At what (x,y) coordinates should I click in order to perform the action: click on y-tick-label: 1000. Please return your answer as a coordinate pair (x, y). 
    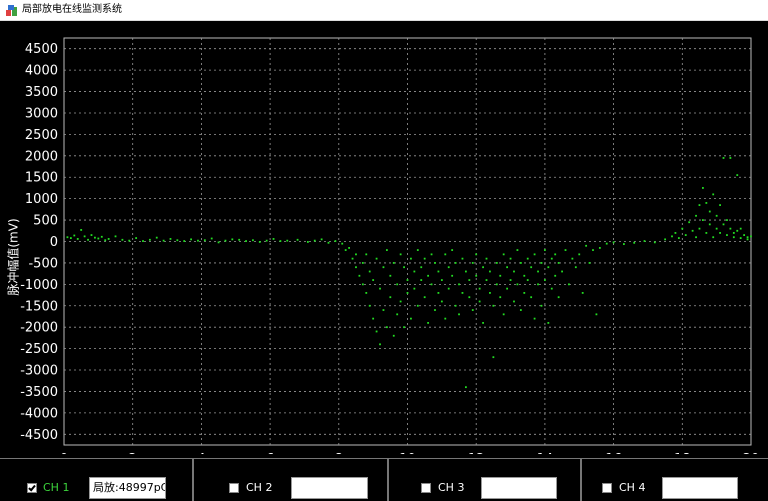
    Looking at the image, I should click on (41, 199).